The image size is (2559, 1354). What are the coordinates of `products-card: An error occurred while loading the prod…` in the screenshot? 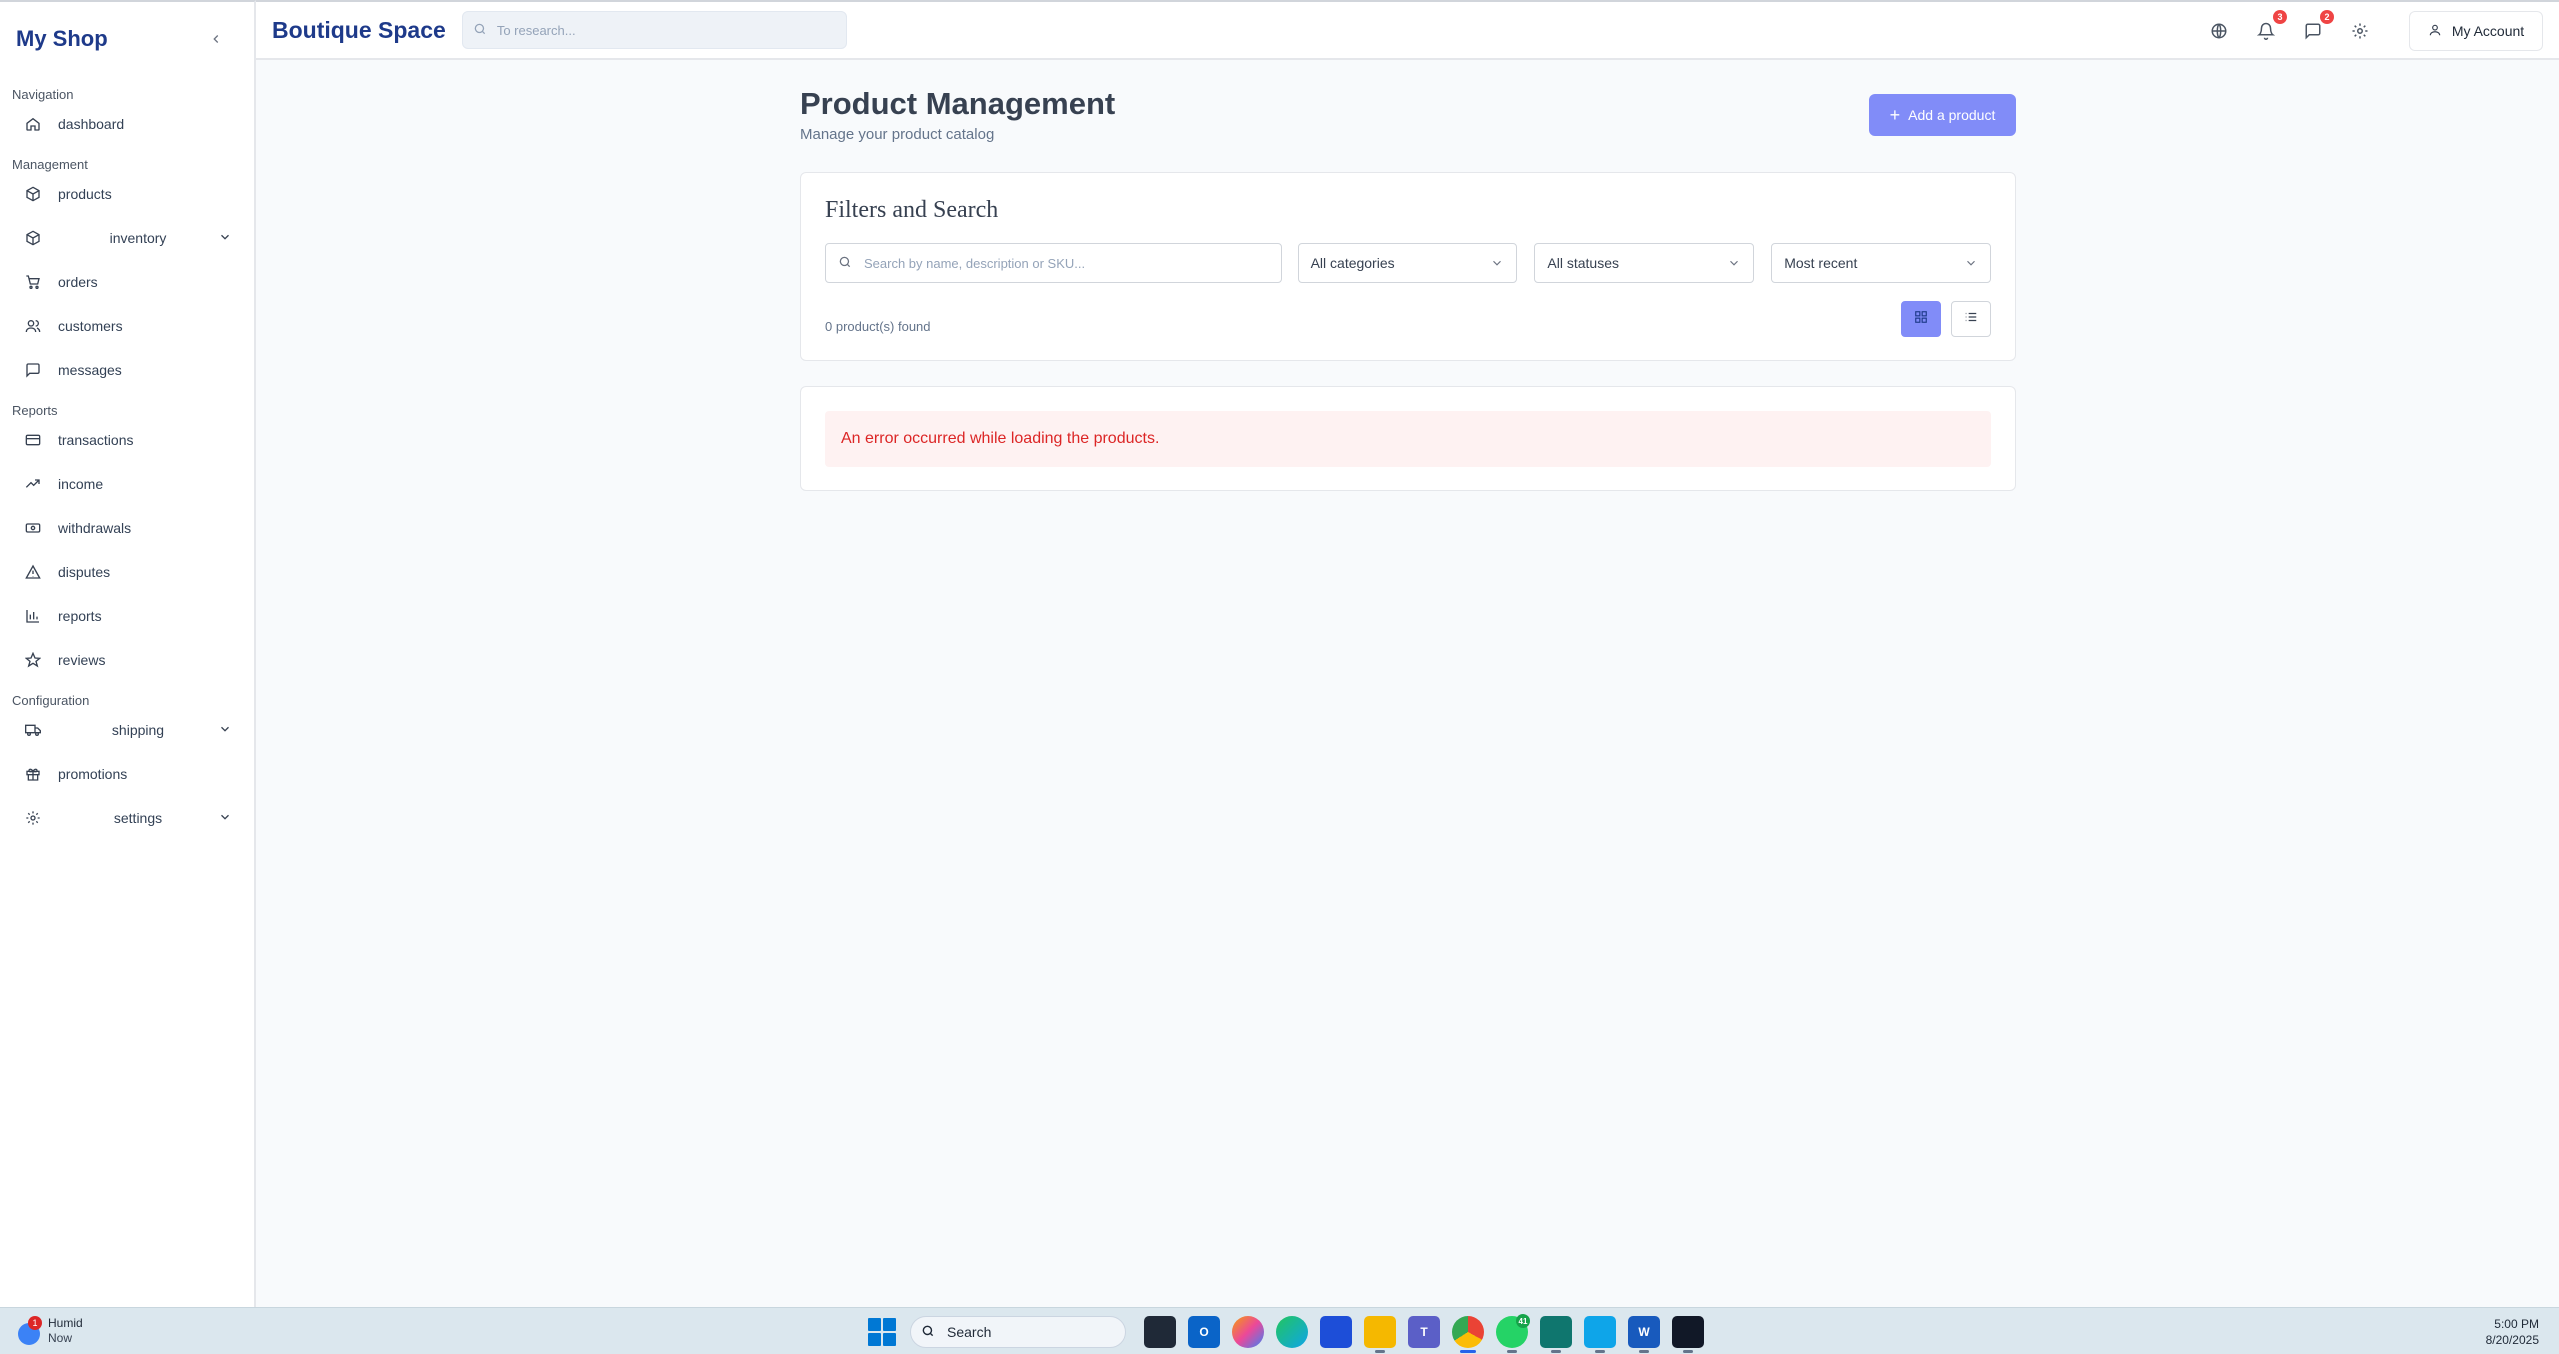 It's located at (1408, 438).